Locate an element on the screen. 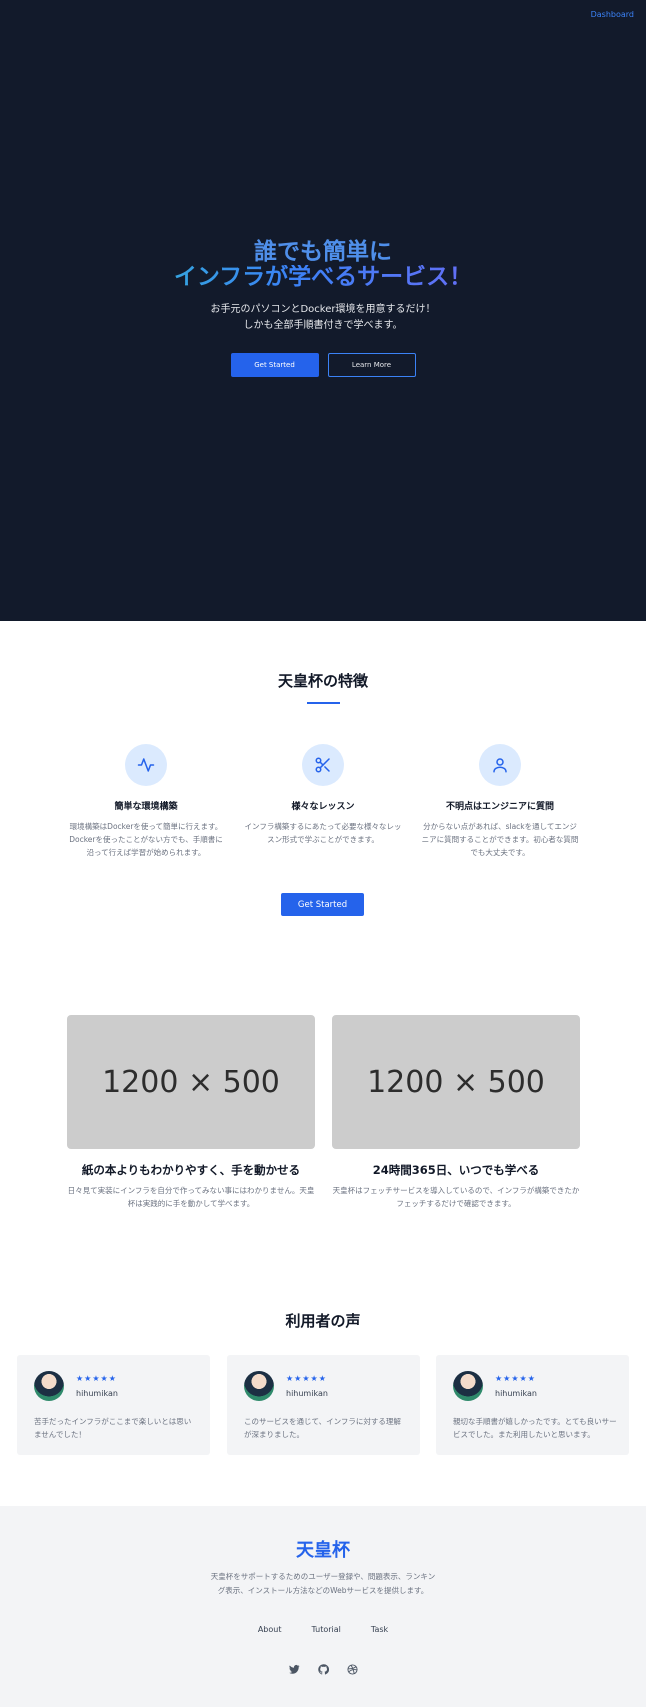  voices-title: 利用者の声 is located at coordinates (323, 1321).